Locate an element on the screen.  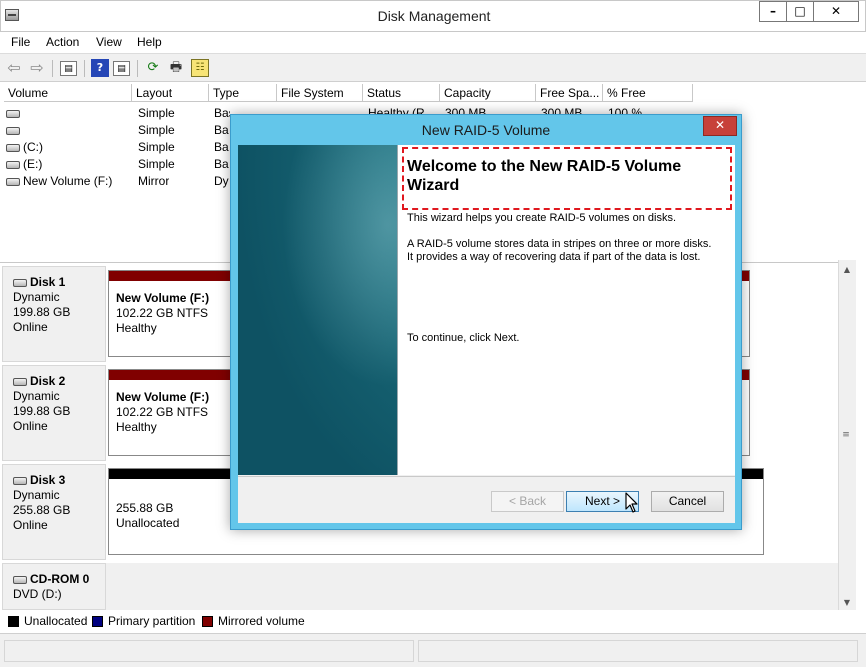
menu-action: Action is located at coordinates (62, 42).